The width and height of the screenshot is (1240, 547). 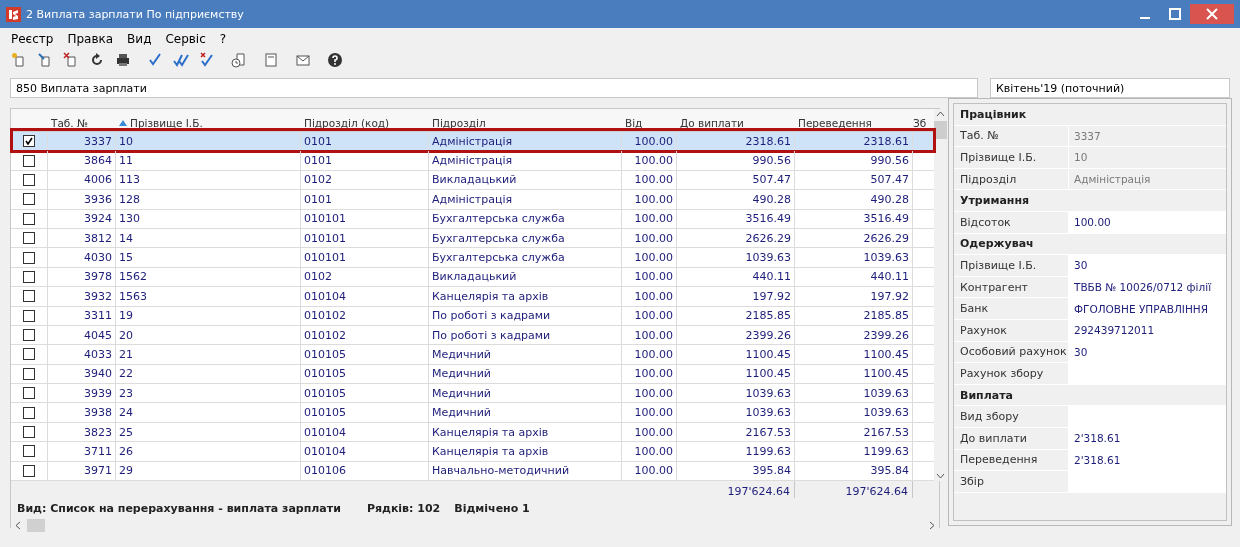 What do you see at coordinates (19, 60) in the screenshot?
I see `new-document-icon` at bounding box center [19, 60].